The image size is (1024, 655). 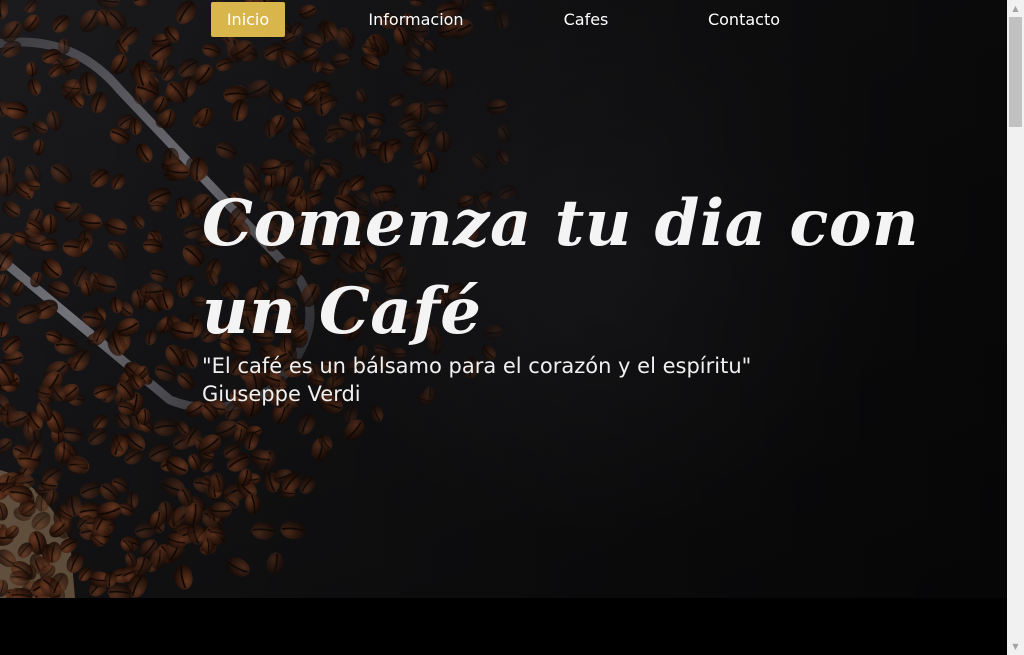 What do you see at coordinates (1015, 327) in the screenshot?
I see `vertical-scrollbar: ▲ ▼` at bounding box center [1015, 327].